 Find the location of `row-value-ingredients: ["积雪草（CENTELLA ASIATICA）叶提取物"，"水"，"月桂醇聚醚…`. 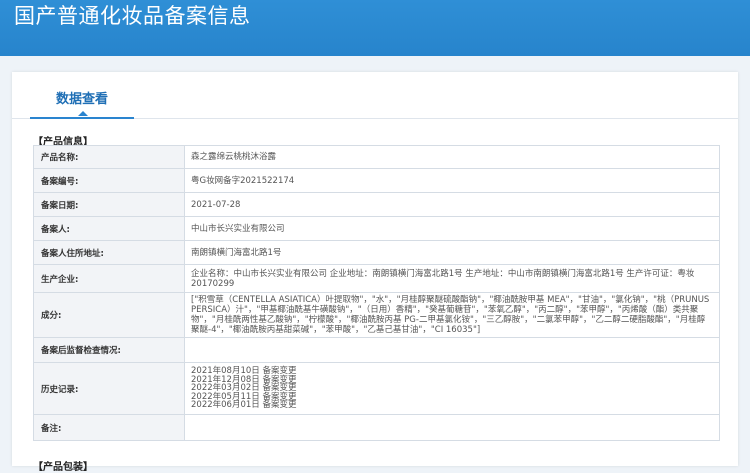

row-value-ingredients: ["积雪草（CENTELLA ASIATICA）叶提取物"，"水"，"月桂醇聚醚… is located at coordinates (452, 315).